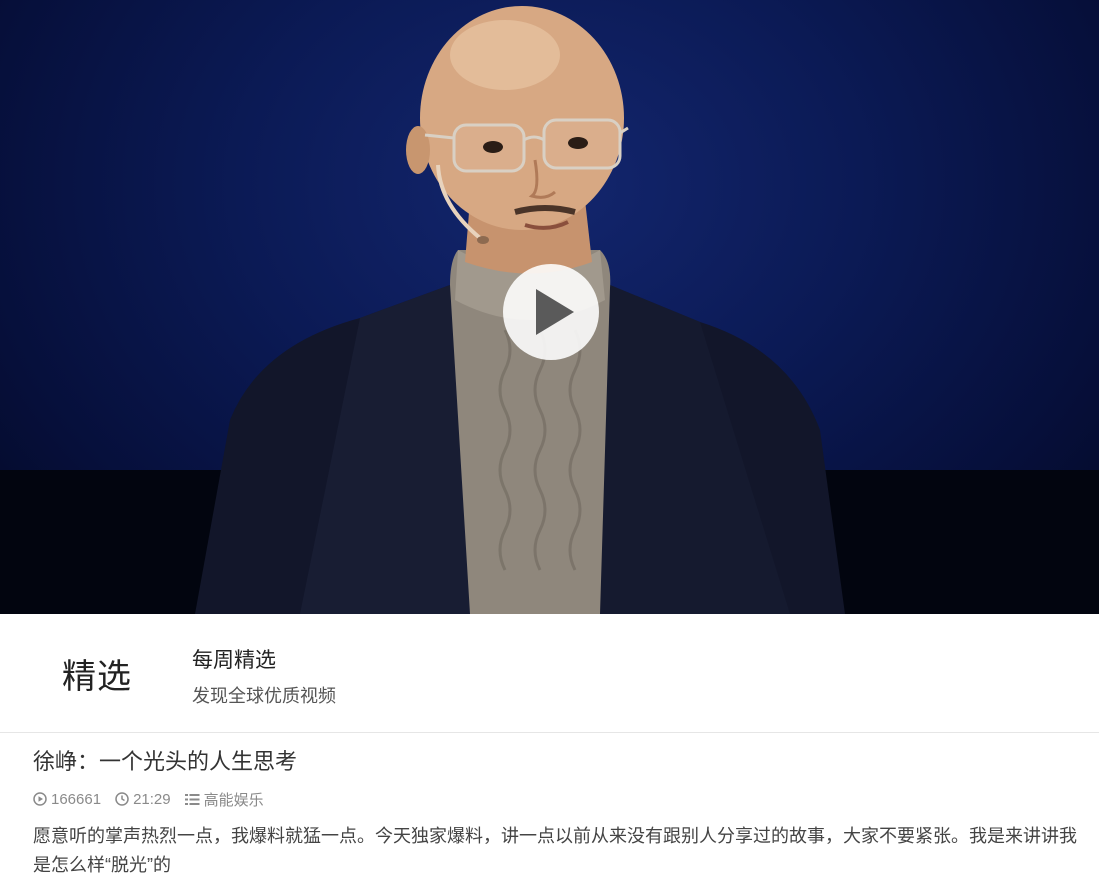 The height and width of the screenshot is (889, 1099). Describe the element at coordinates (40, 799) in the screenshot. I see `play-count-icon` at that location.